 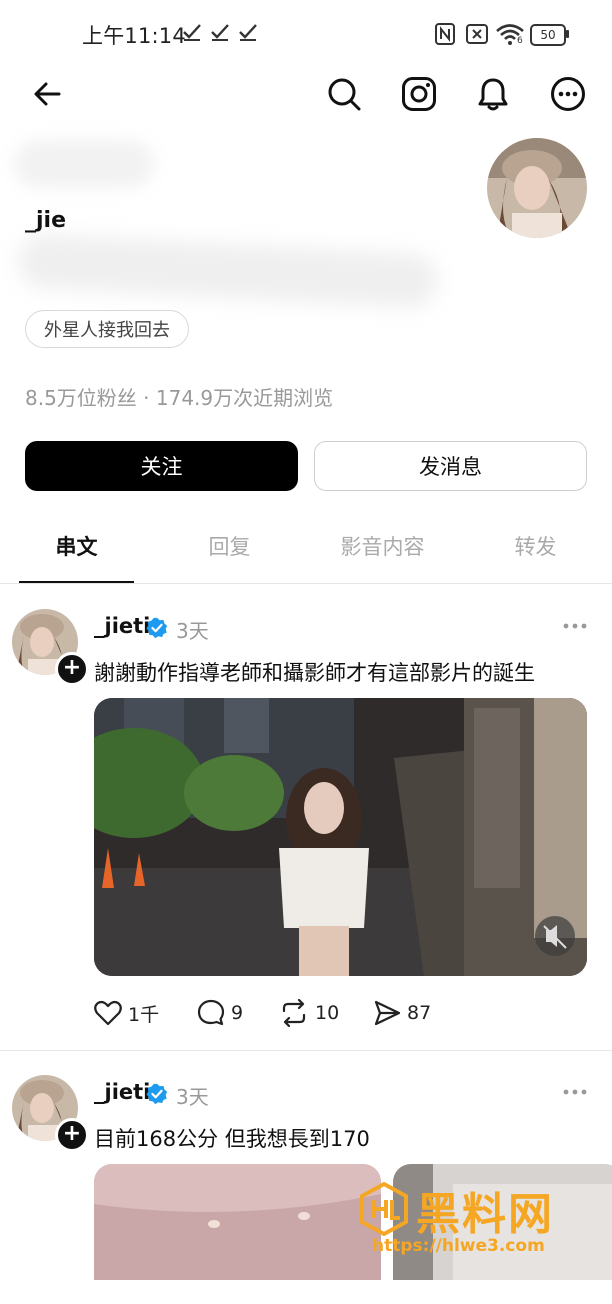 What do you see at coordinates (548, 35) in the screenshot?
I see `battery-icon: 50` at bounding box center [548, 35].